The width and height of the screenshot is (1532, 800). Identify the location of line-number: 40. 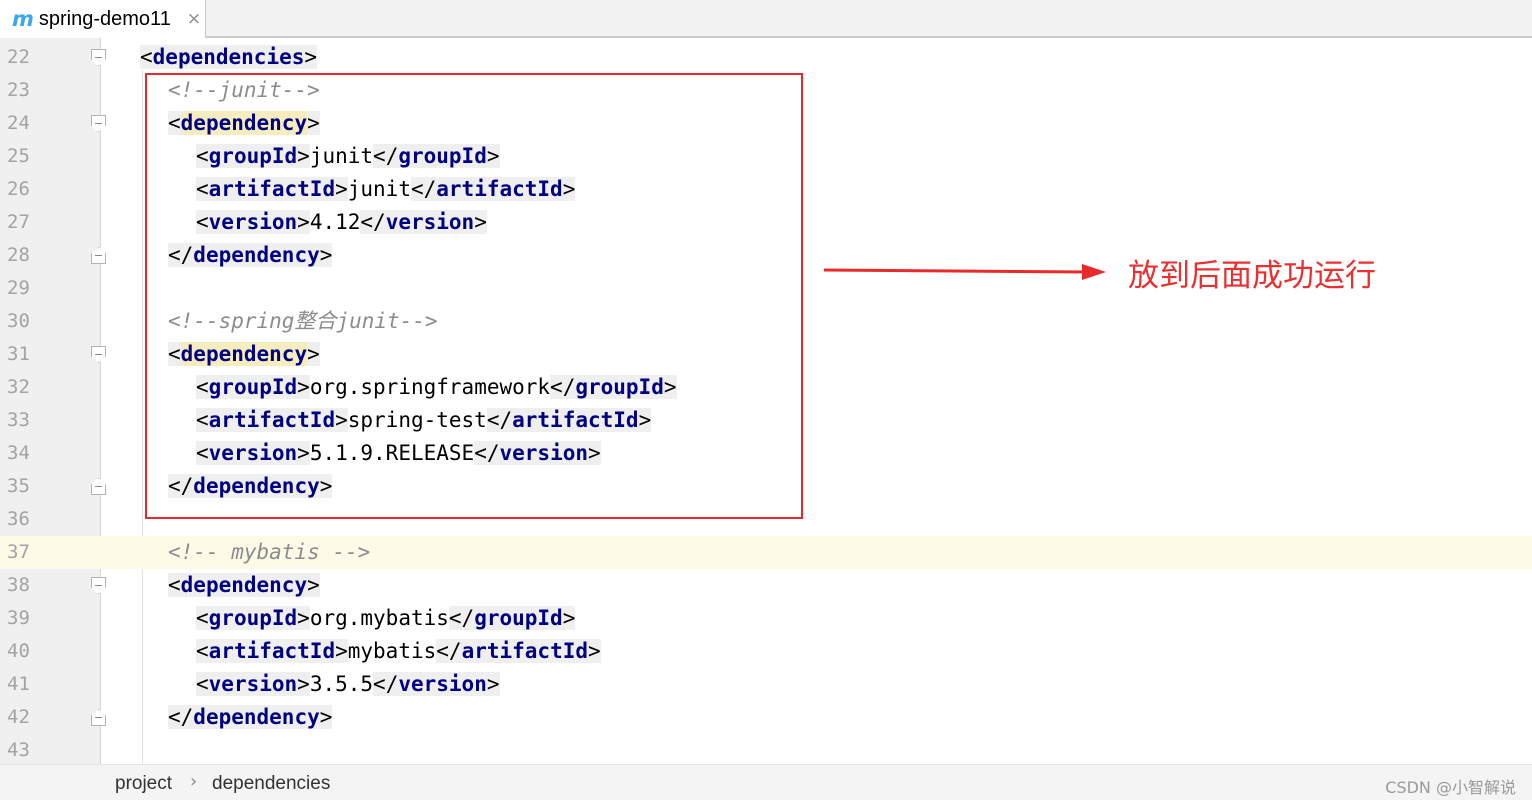
(18, 651).